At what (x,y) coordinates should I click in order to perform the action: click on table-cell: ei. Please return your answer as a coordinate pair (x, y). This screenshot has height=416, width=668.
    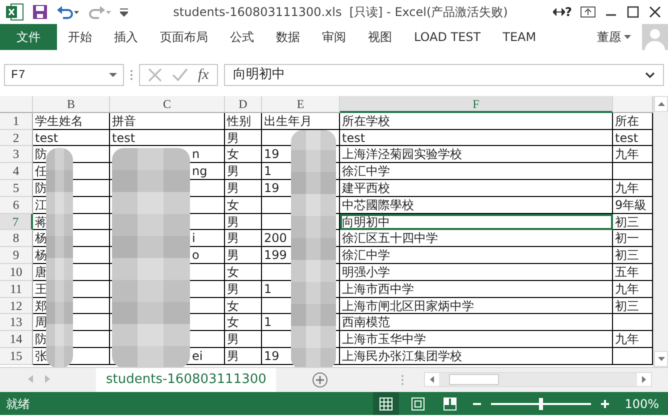
    Looking at the image, I should click on (167, 356).